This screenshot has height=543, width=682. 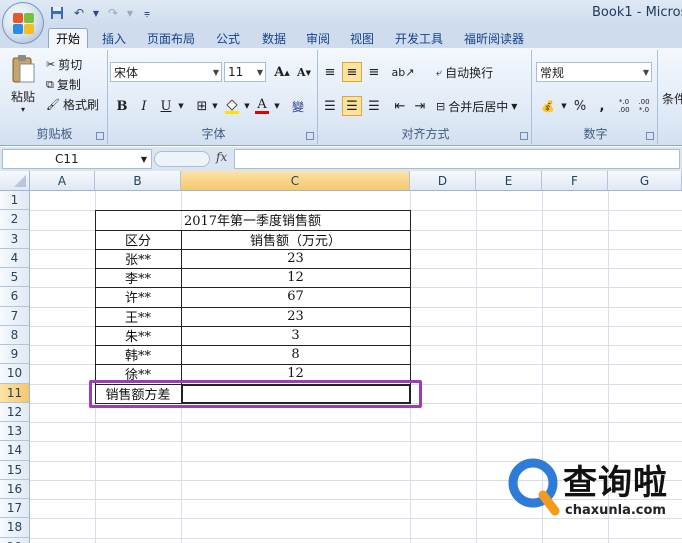 What do you see at coordinates (362, 38) in the screenshot?
I see `tab-view: 视图` at bounding box center [362, 38].